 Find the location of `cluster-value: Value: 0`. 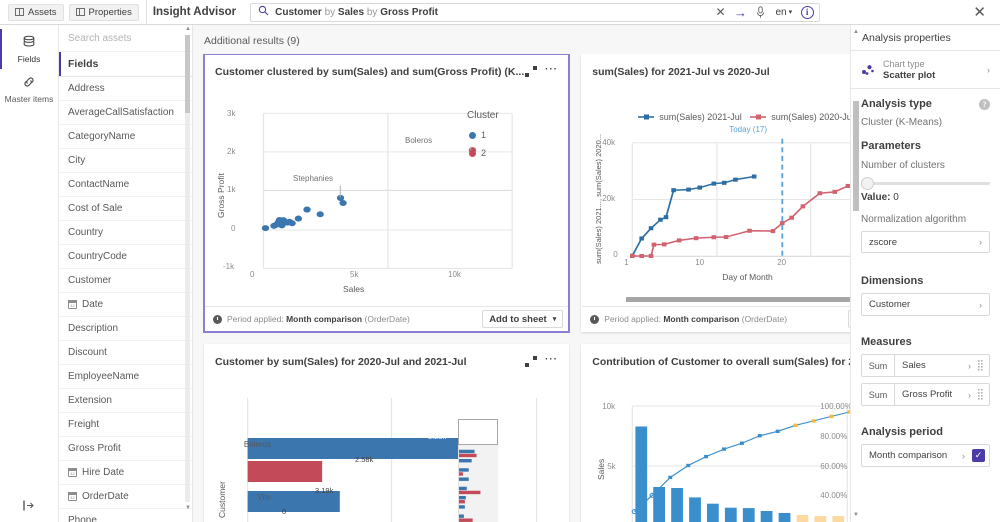

cluster-value: Value: 0 is located at coordinates (925, 197).